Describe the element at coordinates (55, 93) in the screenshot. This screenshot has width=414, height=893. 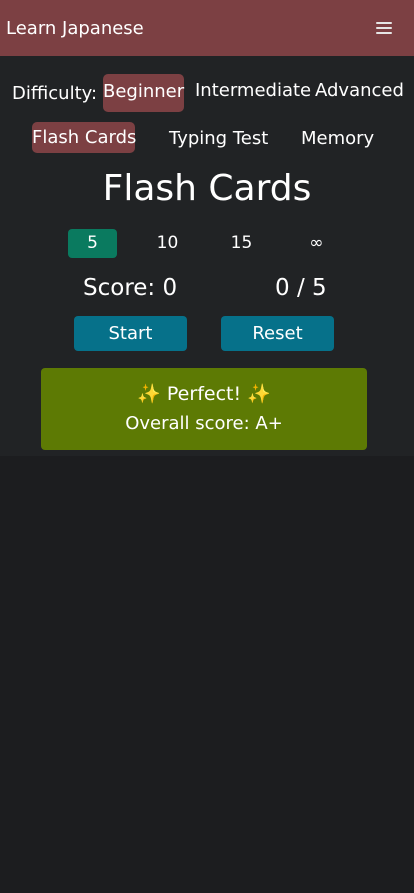
I see `difficulty-label: Difficulty:` at that location.